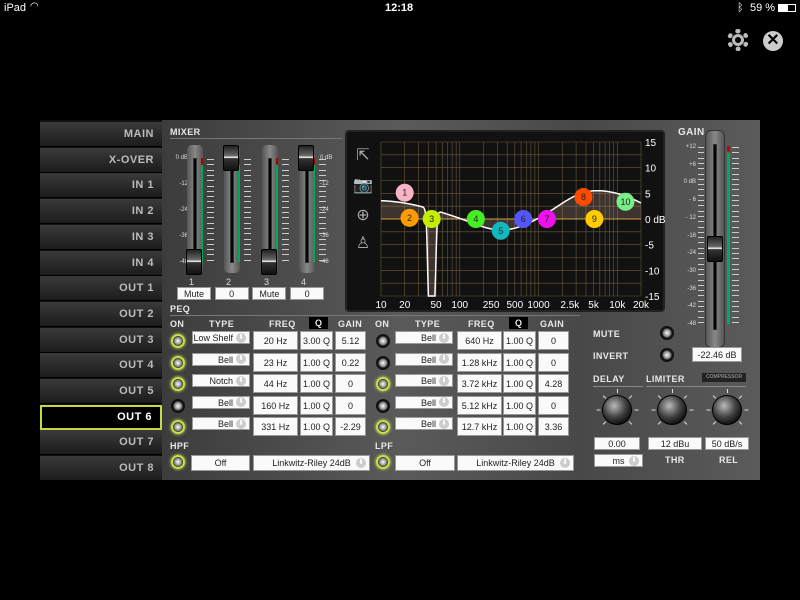 This screenshot has height=600, width=800. I want to click on sidebar-item-main: MAIN, so click(101, 134).